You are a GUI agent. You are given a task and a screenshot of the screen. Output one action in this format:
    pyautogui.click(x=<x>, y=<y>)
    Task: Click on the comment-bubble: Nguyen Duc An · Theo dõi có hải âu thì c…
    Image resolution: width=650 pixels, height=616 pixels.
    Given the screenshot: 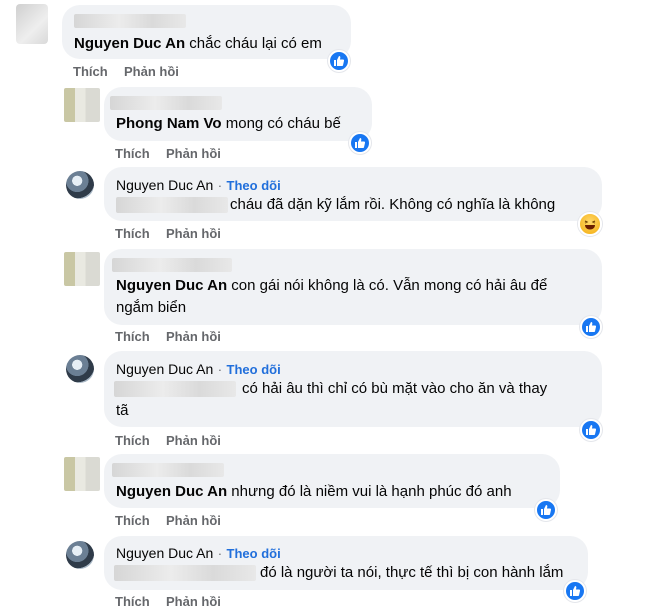 What is the action you would take?
    pyautogui.click(x=353, y=389)
    